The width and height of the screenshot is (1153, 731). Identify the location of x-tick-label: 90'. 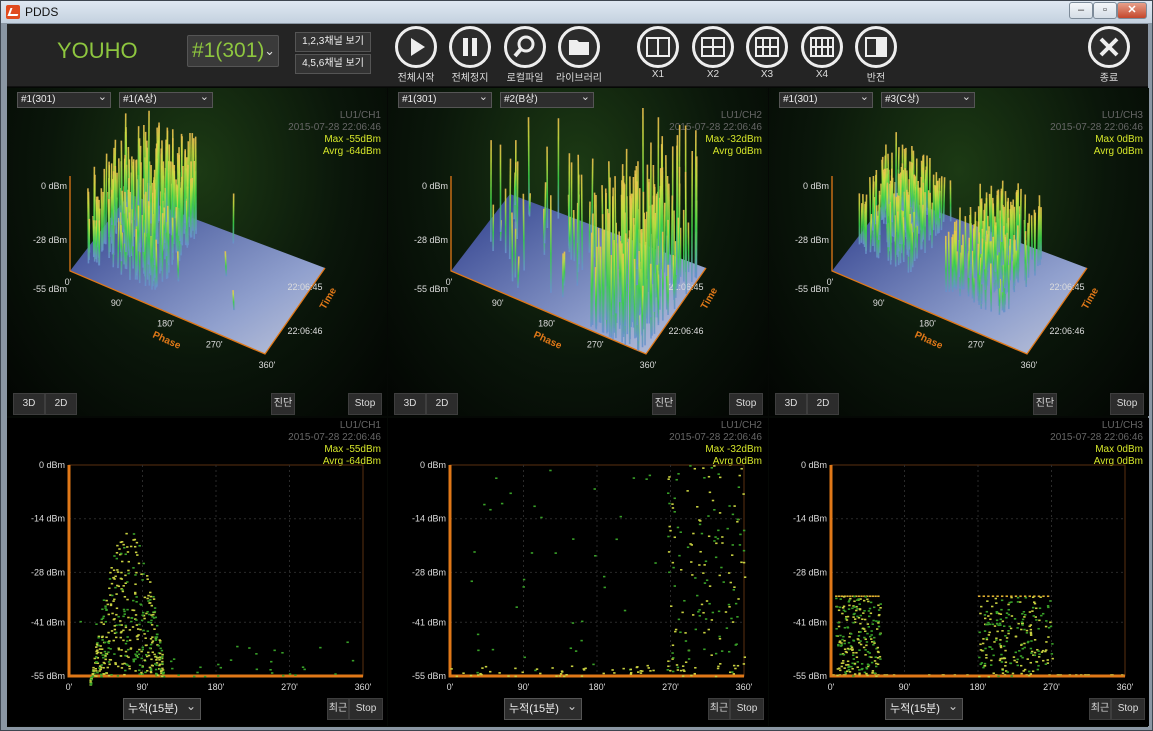
(117, 303).